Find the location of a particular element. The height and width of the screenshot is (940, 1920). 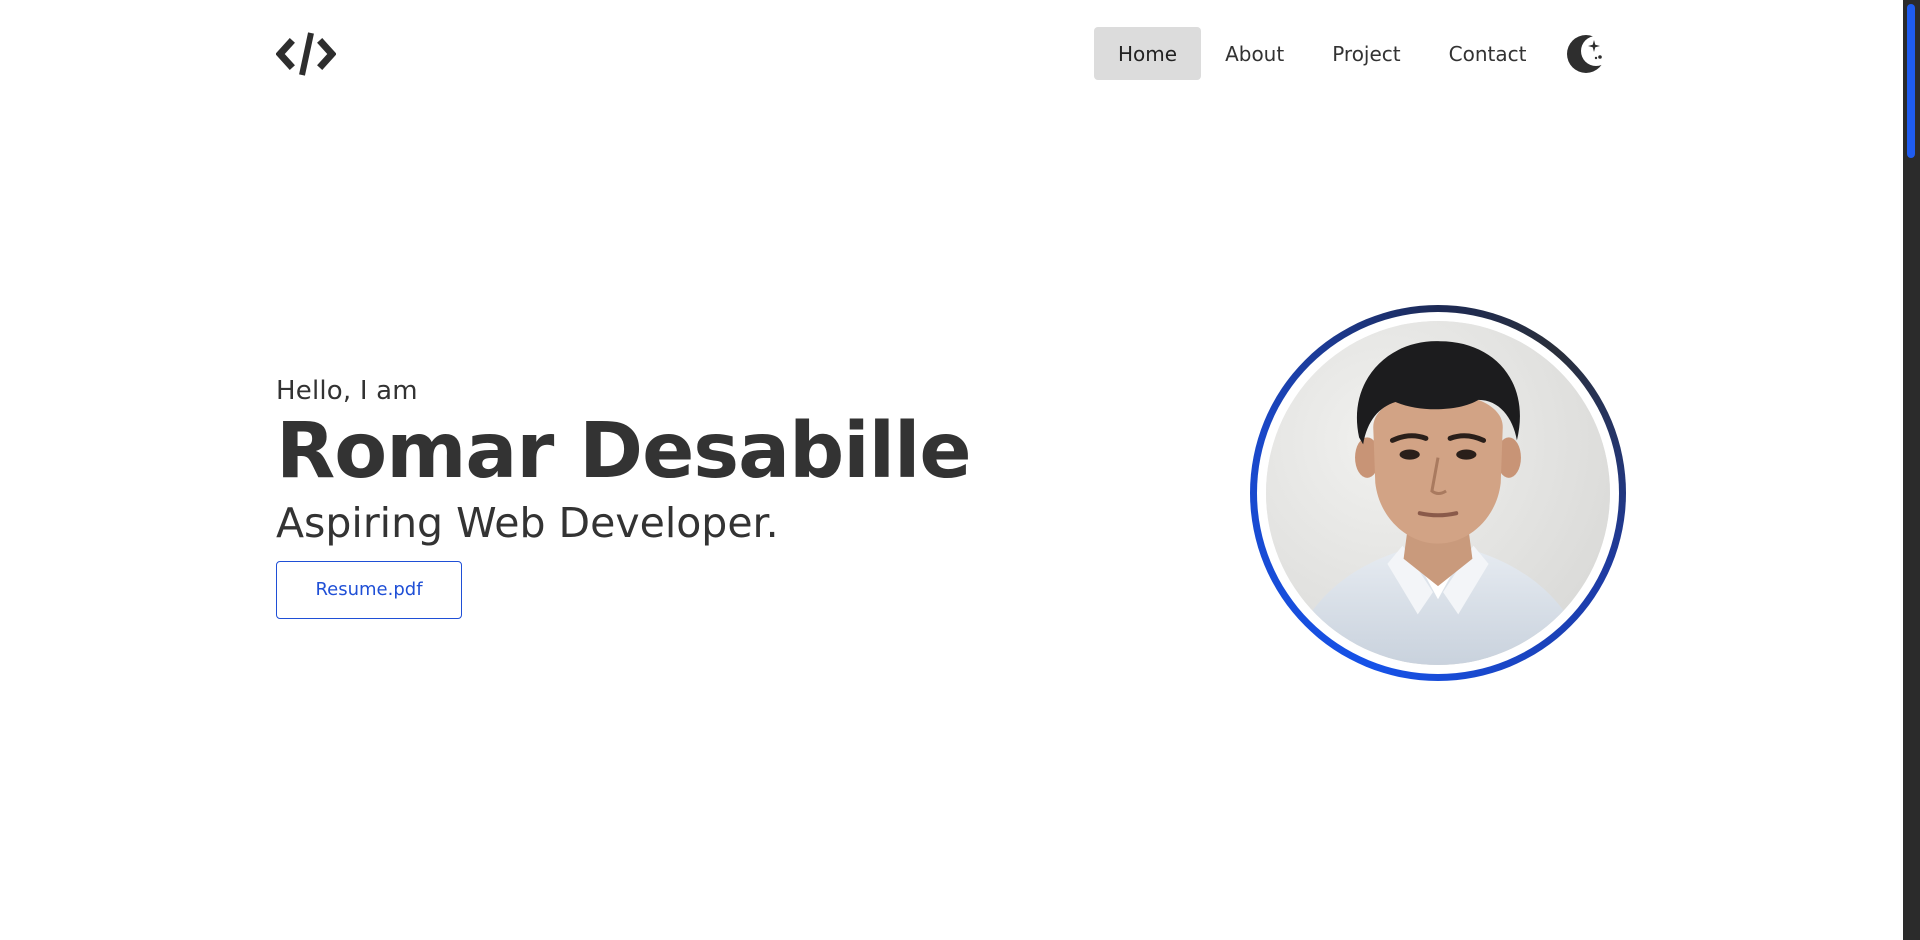

profile-photo-frame is located at coordinates (1438, 493).